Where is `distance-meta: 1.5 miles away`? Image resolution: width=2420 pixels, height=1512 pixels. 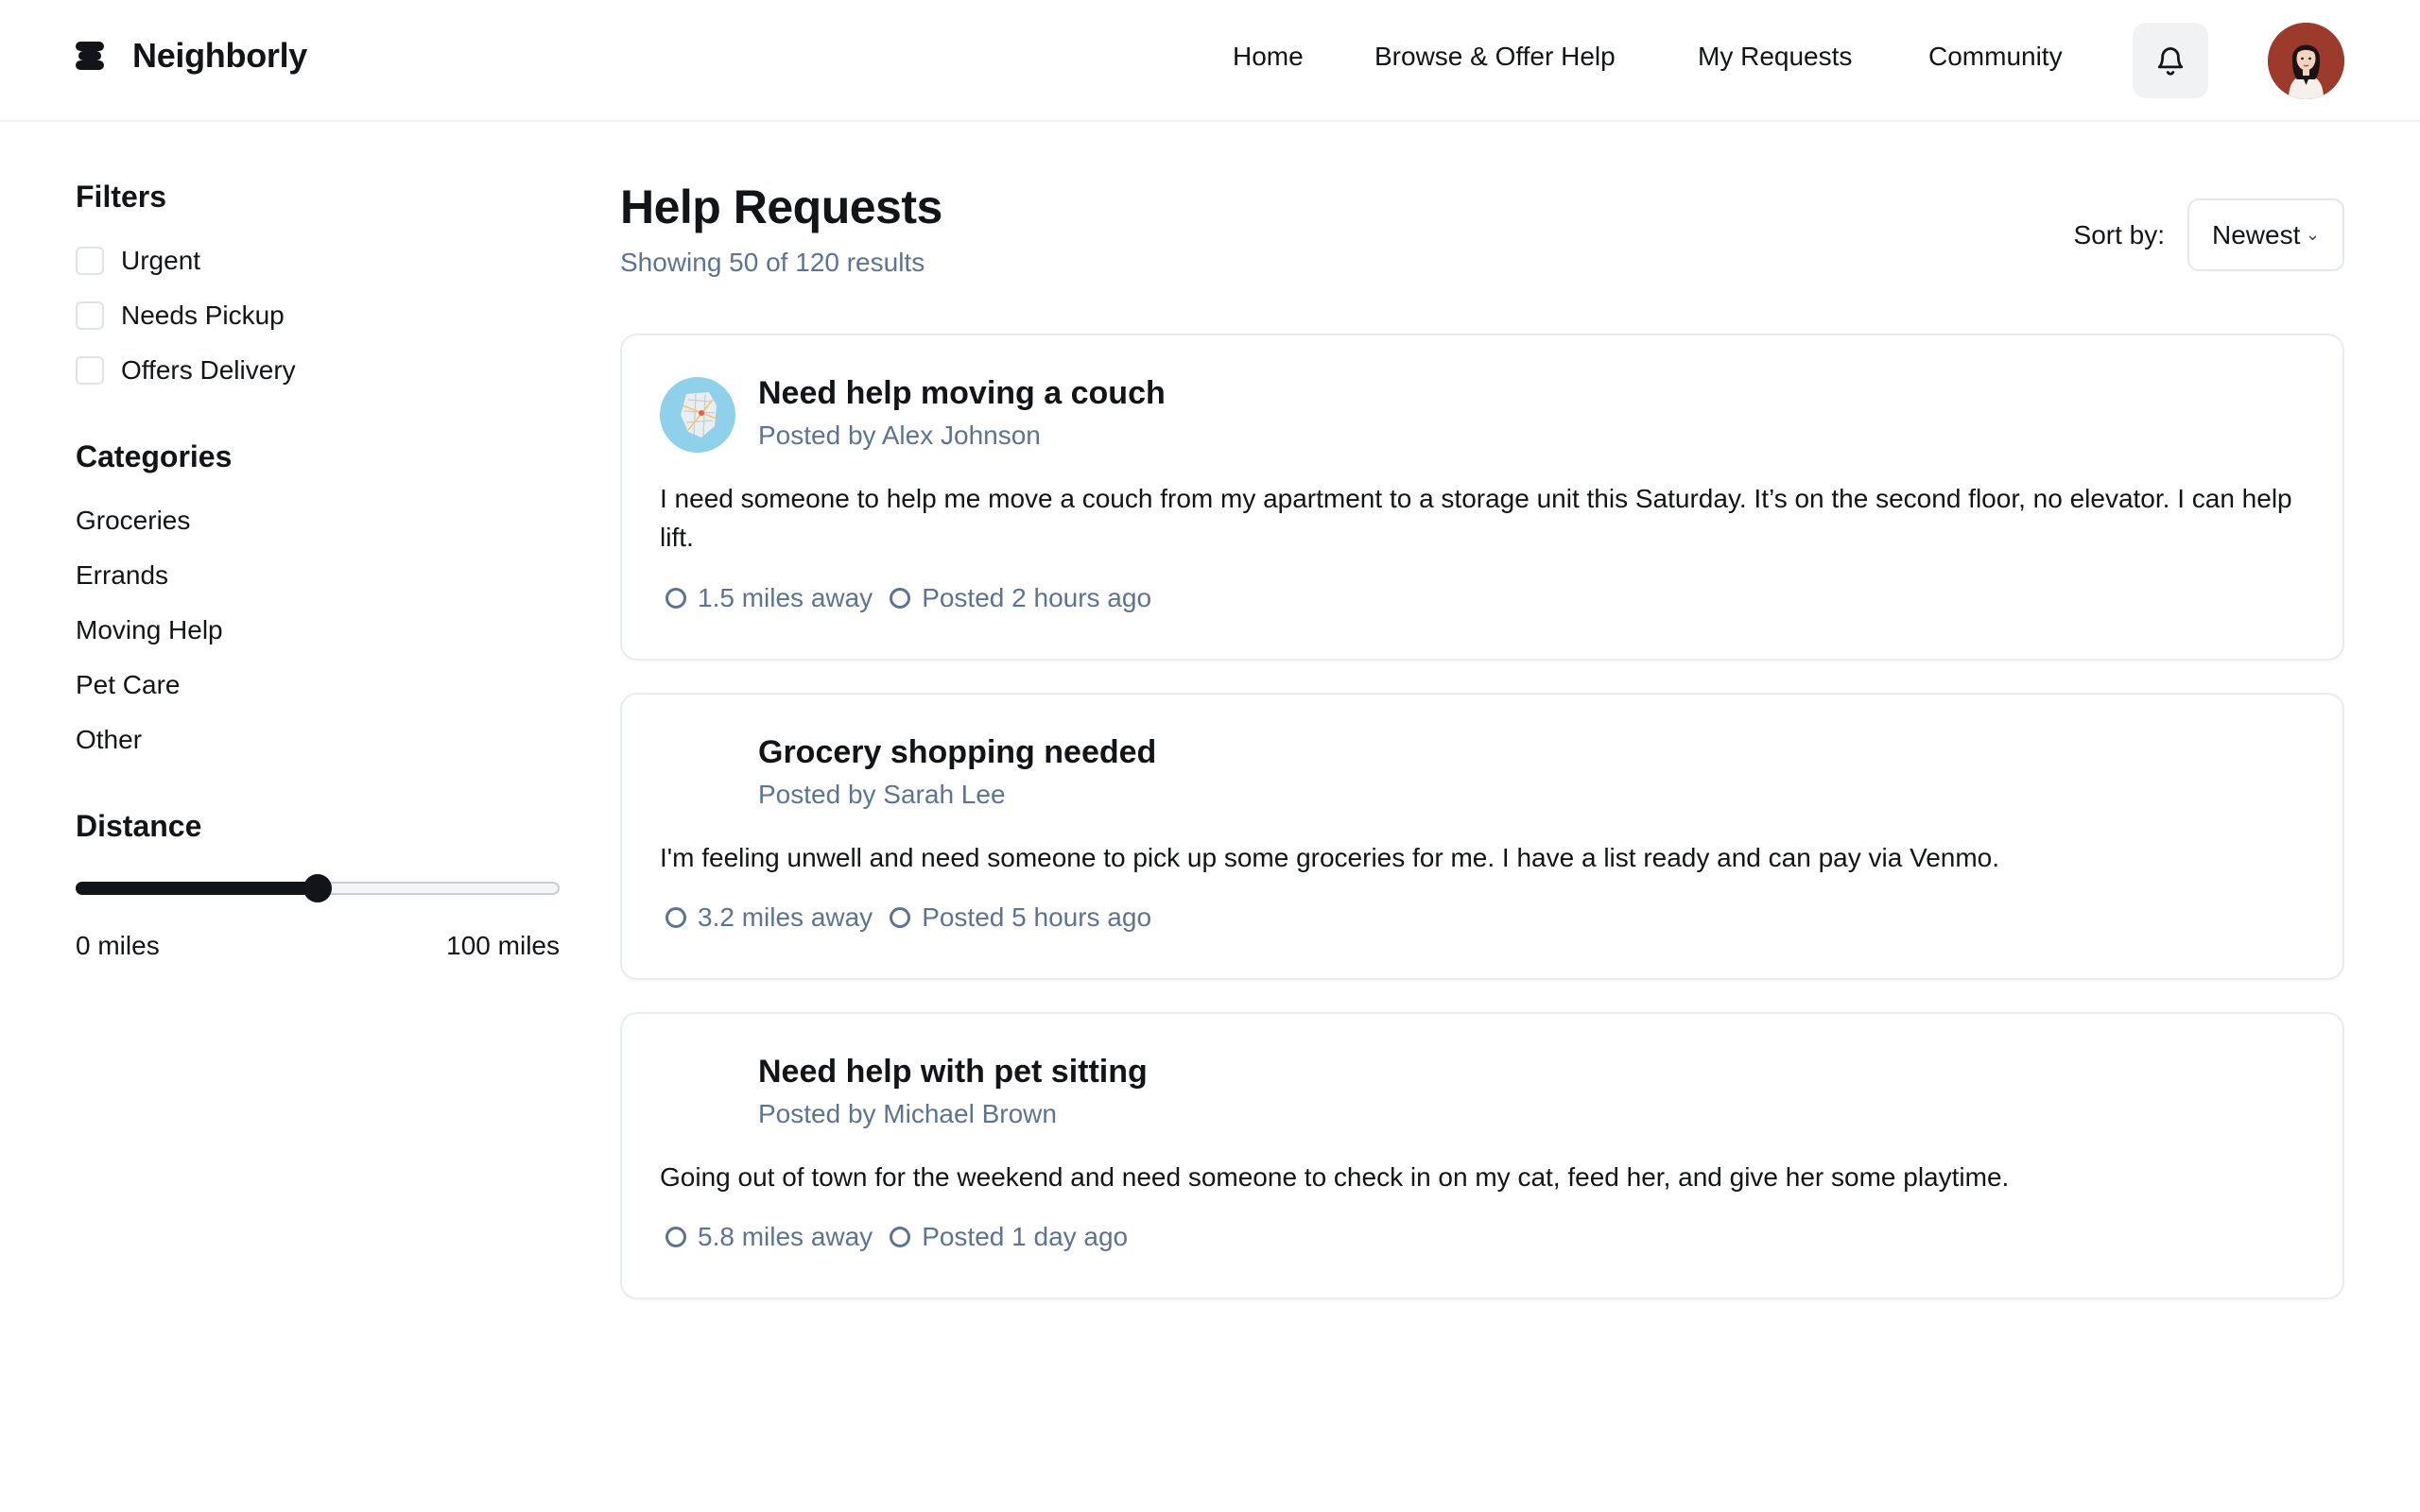 distance-meta: 1.5 miles away is located at coordinates (767, 598).